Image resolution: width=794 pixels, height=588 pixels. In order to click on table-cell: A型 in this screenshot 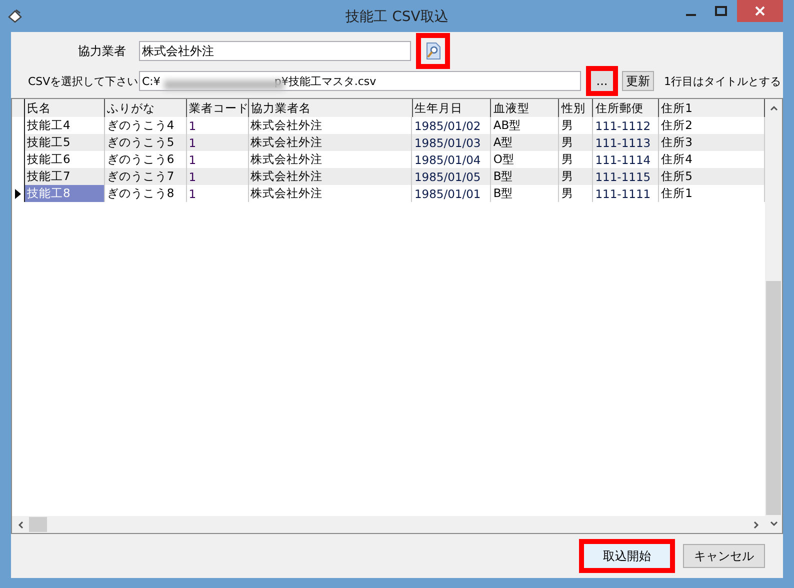, I will do `click(525, 142)`.